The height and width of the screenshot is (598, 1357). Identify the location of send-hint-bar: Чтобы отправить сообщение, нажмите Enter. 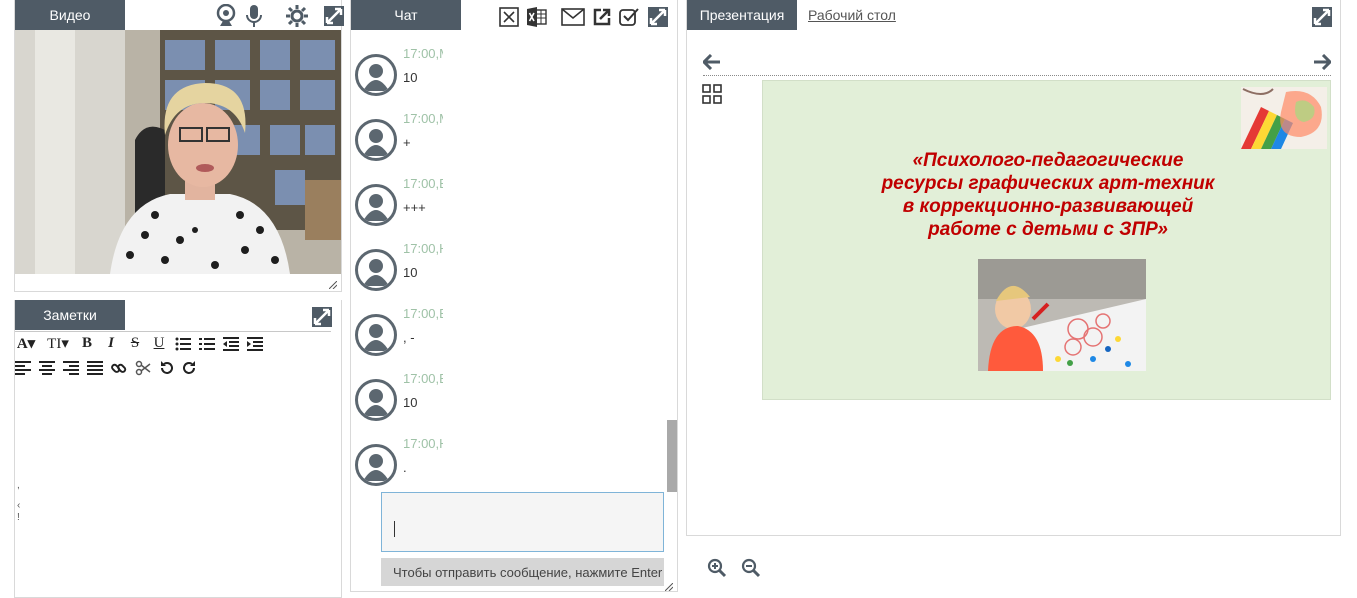
(522, 572).